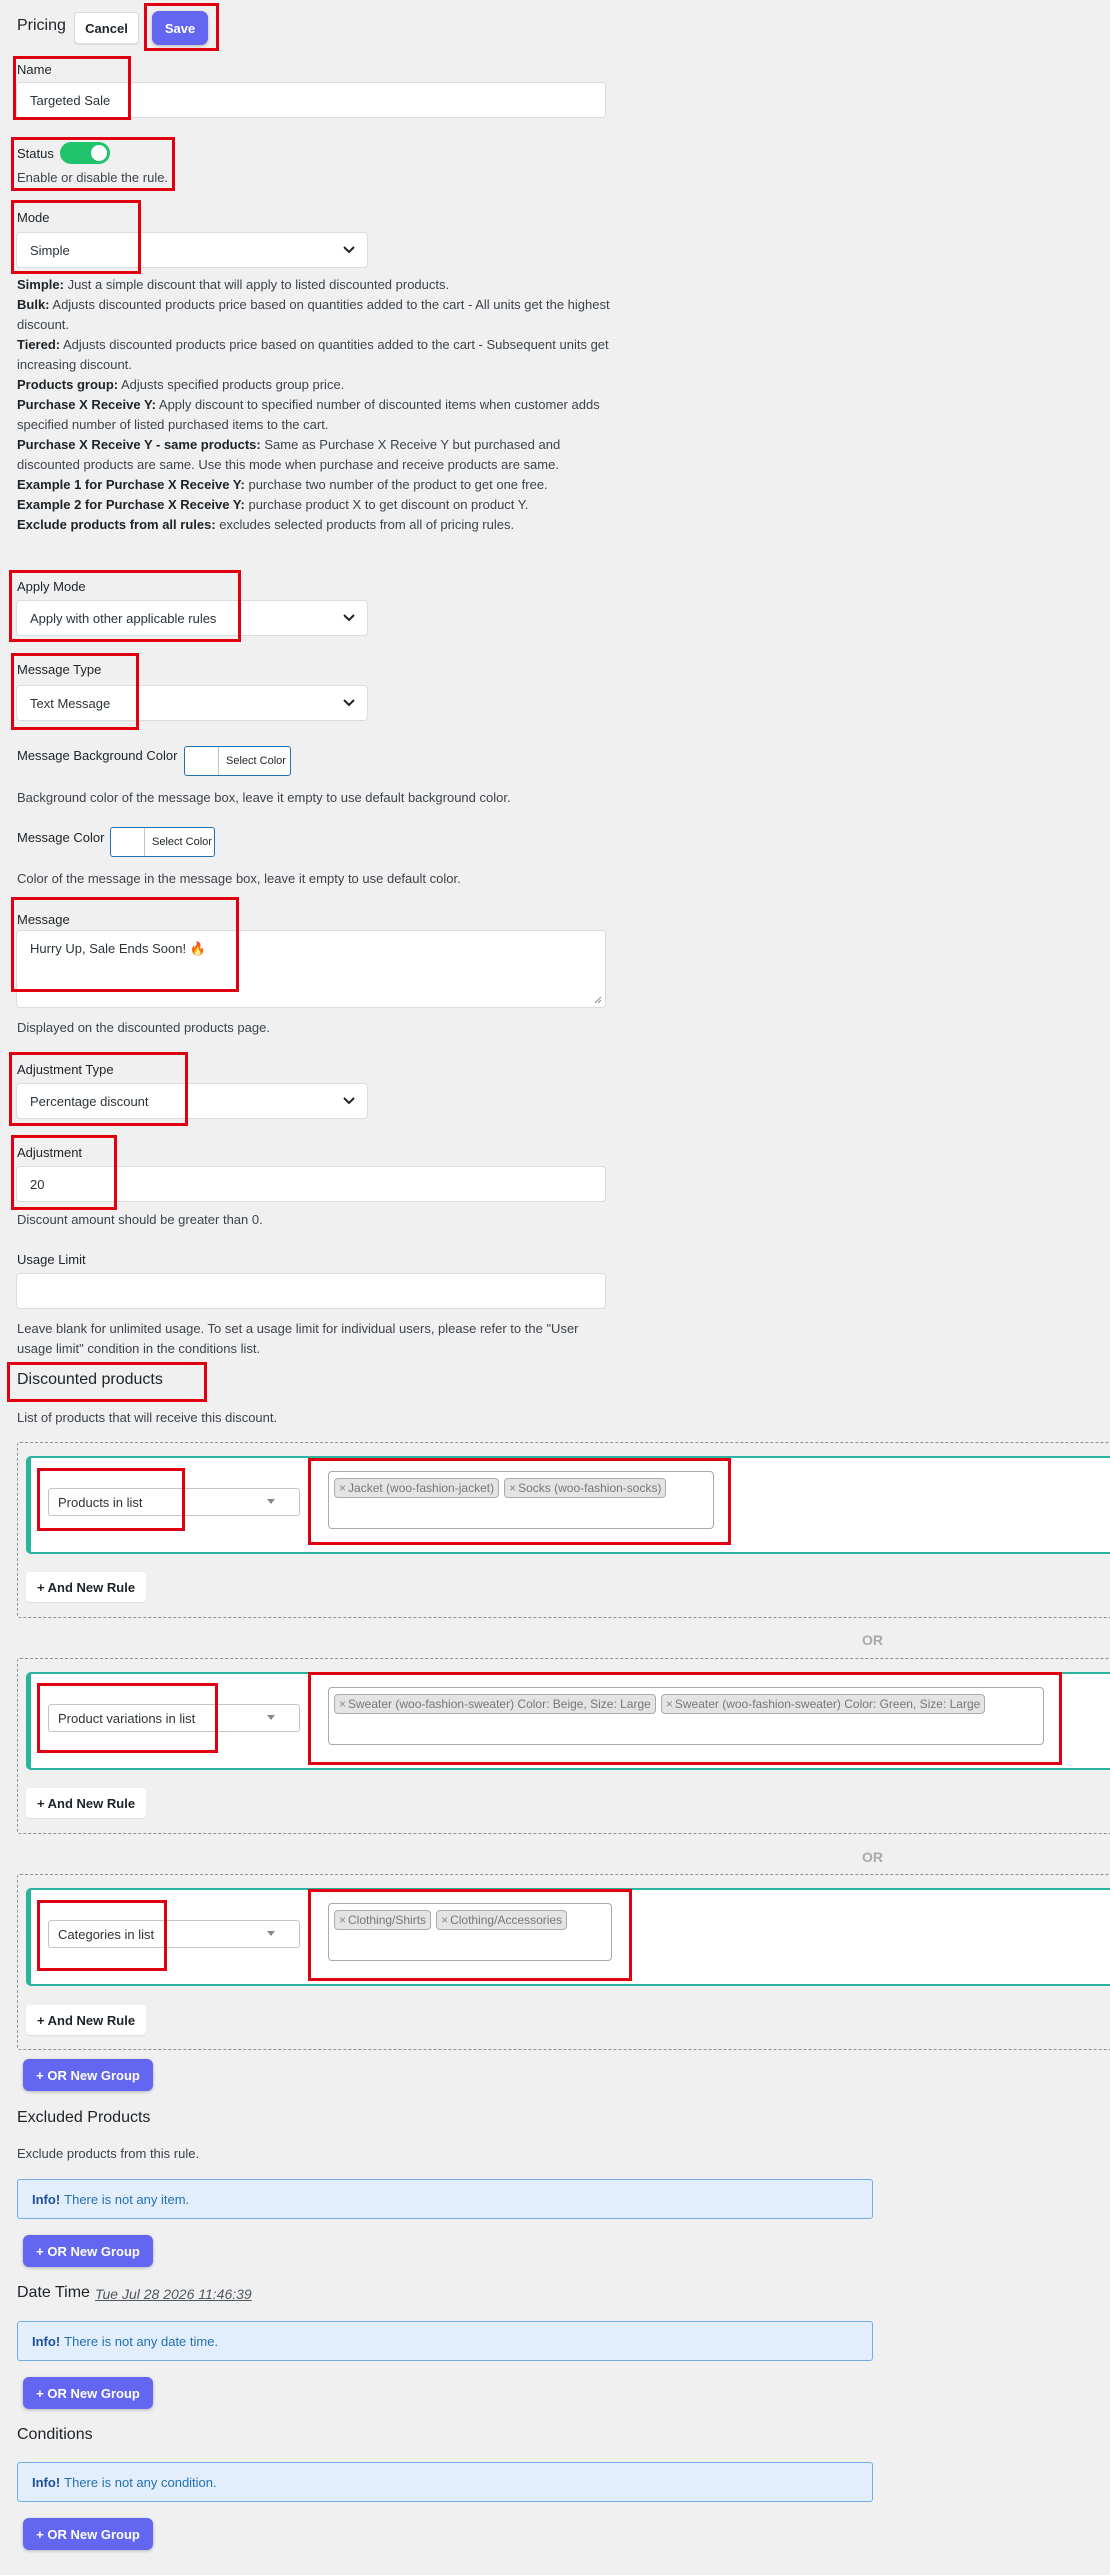 This screenshot has height=2575, width=1110. Describe the element at coordinates (106, 1934) in the screenshot. I see `rule-type-value-3: Categories in list` at that location.